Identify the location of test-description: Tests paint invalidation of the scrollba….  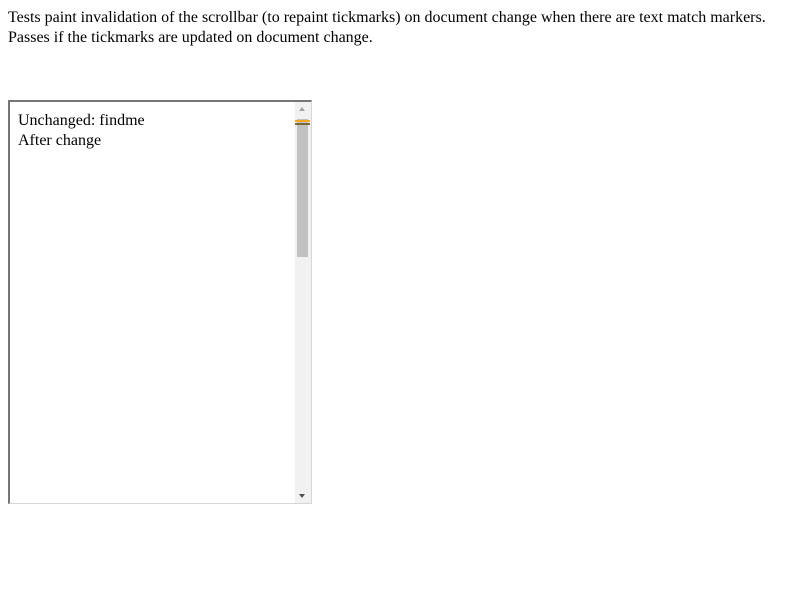
(387, 27).